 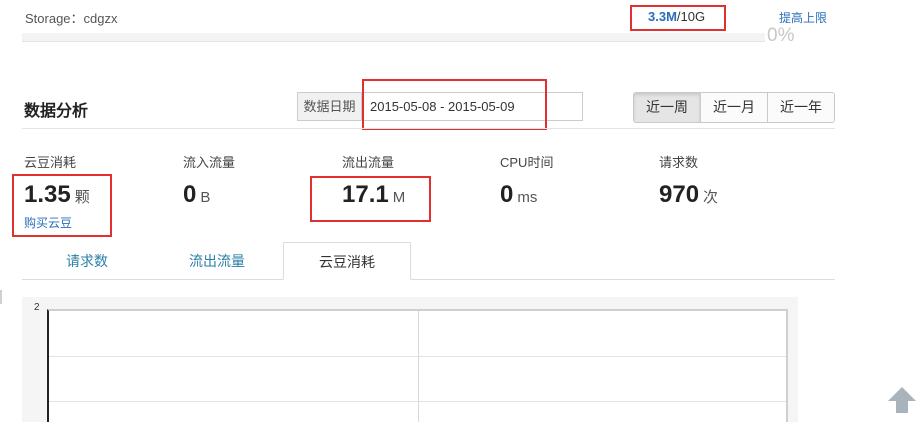 I want to click on stat-label-cpu: CPU时间, so click(x=527, y=162).